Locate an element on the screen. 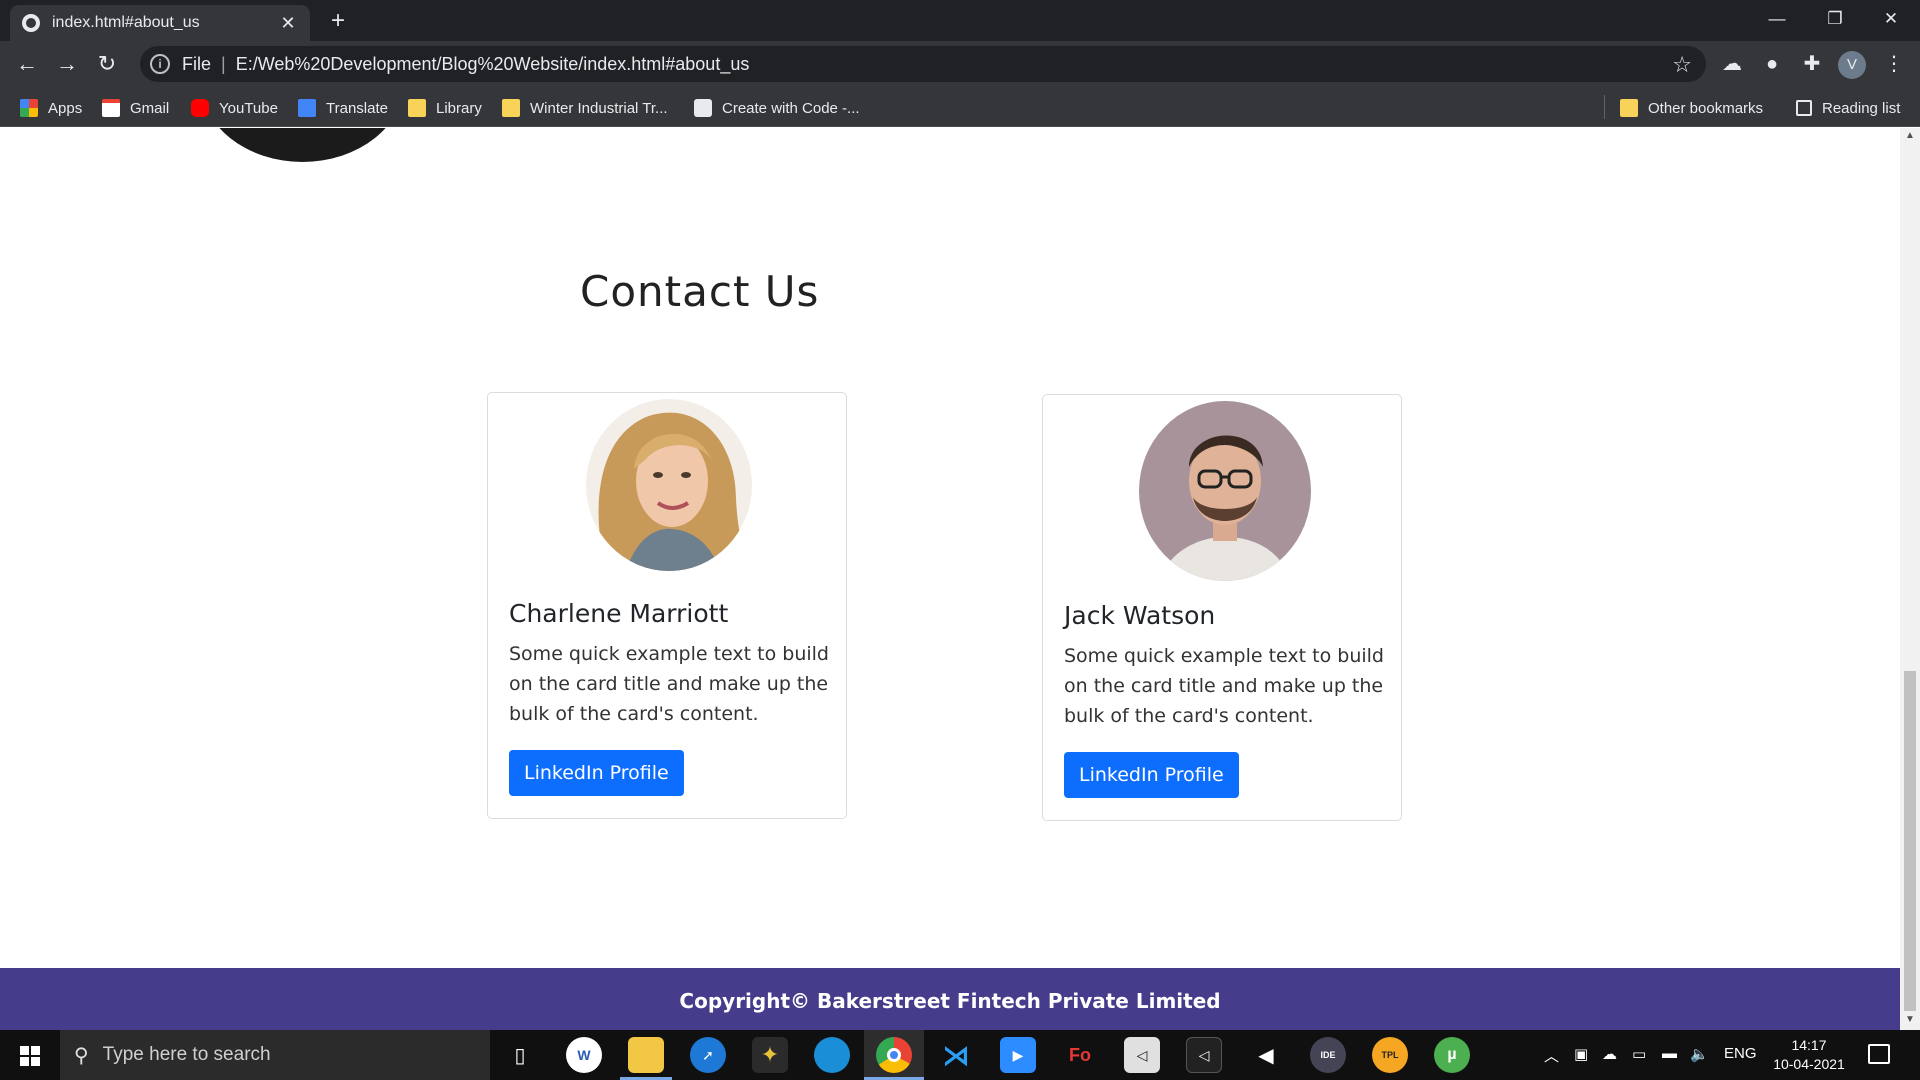 The height and width of the screenshot is (1080, 1920). bookmark-other-bookmarks: Other bookmarks is located at coordinates (1691, 108).